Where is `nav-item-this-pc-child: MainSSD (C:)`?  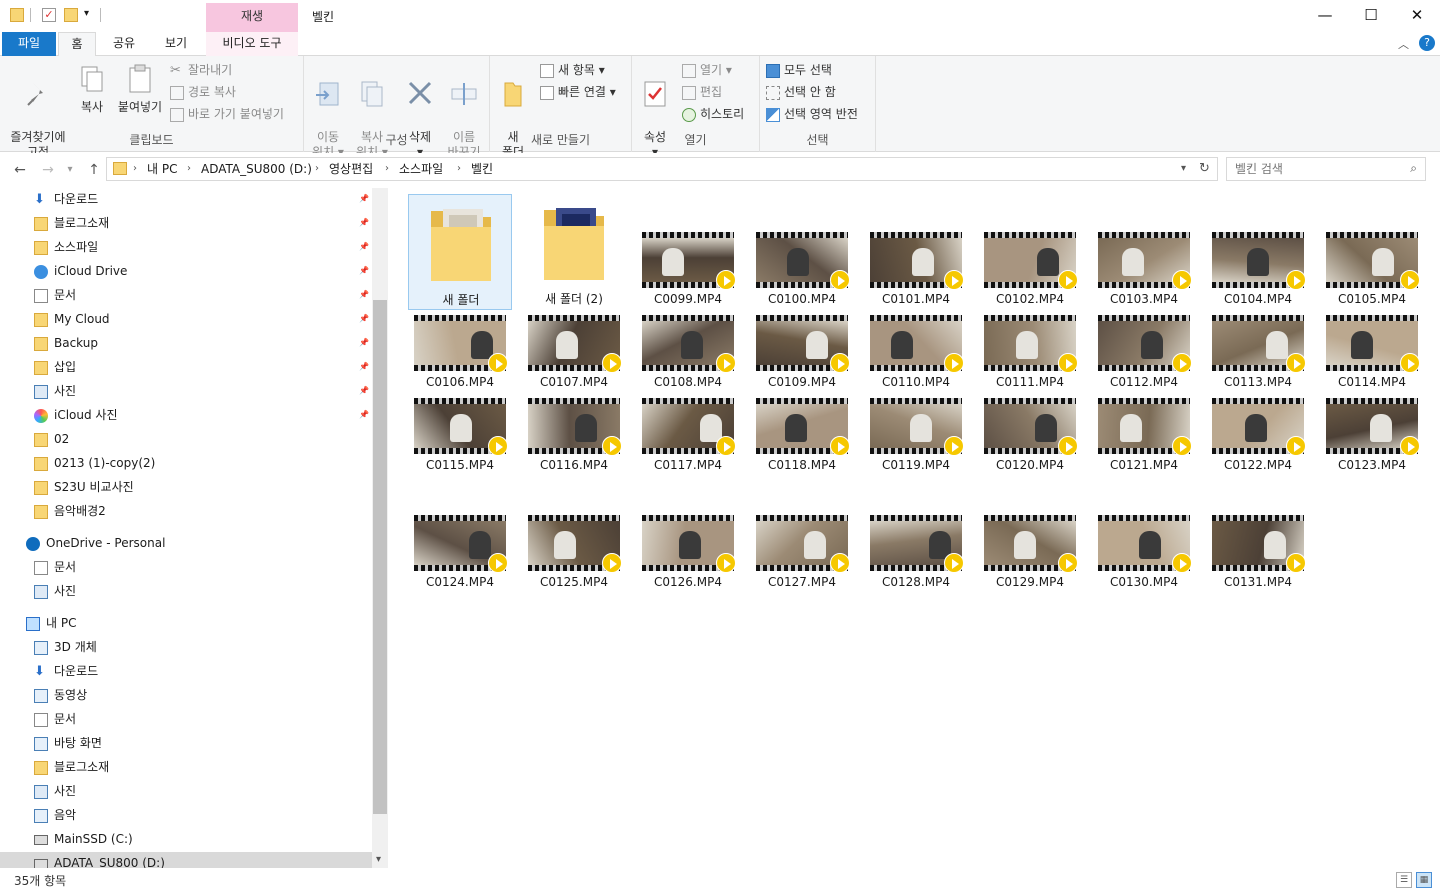 nav-item-this-pc-child: MainSSD (C:) is located at coordinates (83, 839).